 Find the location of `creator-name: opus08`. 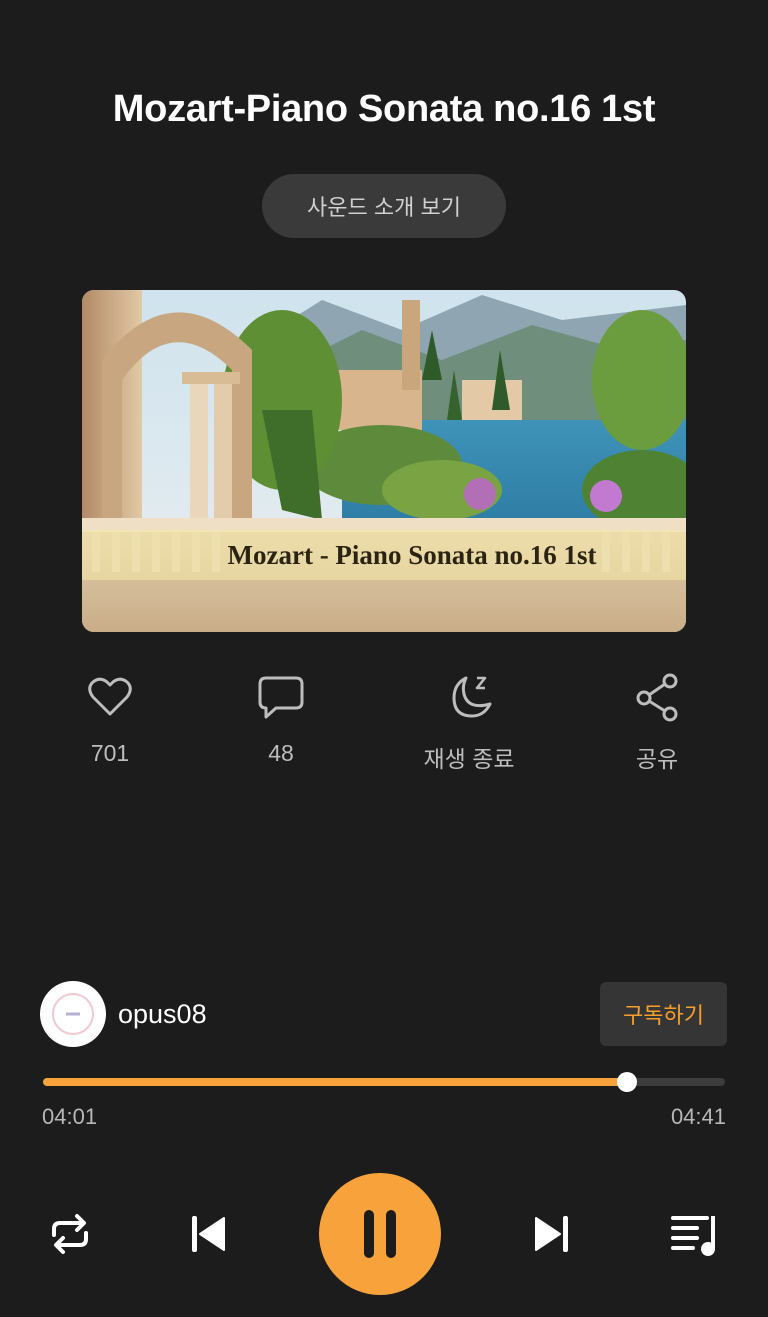

creator-name: opus08 is located at coordinates (162, 1014).